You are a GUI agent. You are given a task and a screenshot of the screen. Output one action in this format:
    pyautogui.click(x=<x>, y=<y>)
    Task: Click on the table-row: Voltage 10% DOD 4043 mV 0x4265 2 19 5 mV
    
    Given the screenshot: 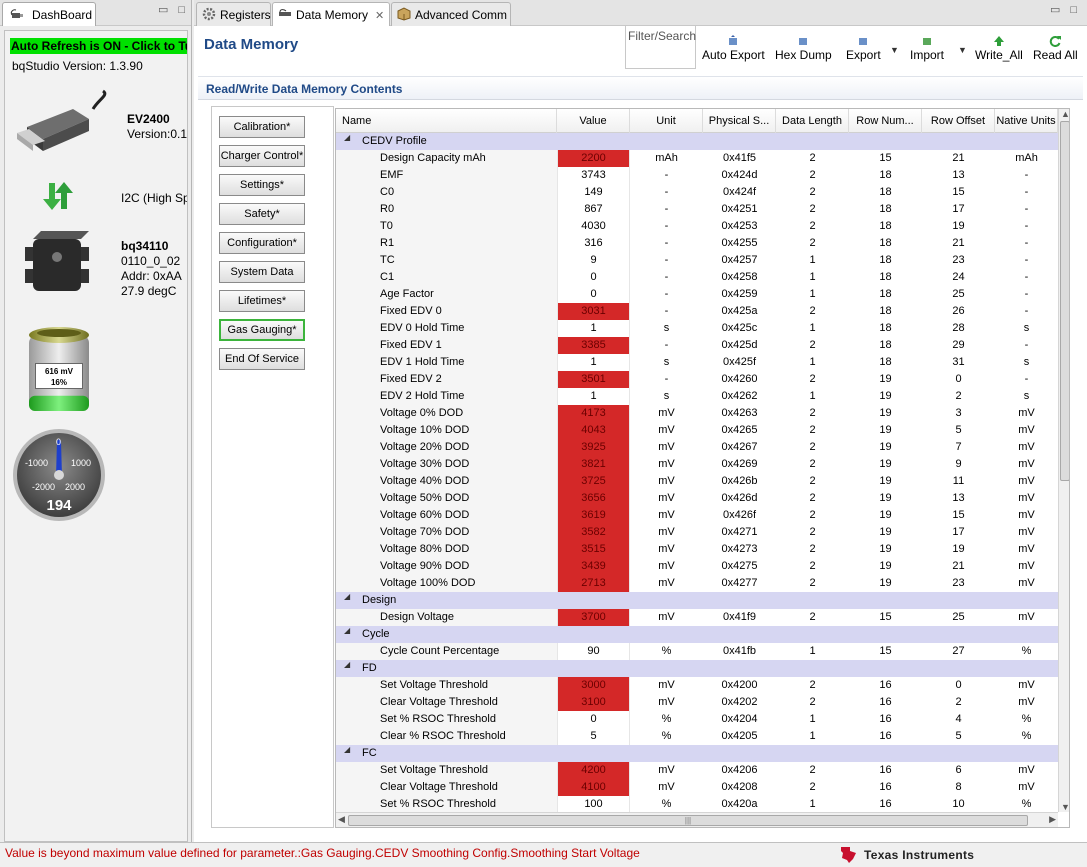 What is the action you would take?
    pyautogui.click(x=697, y=430)
    